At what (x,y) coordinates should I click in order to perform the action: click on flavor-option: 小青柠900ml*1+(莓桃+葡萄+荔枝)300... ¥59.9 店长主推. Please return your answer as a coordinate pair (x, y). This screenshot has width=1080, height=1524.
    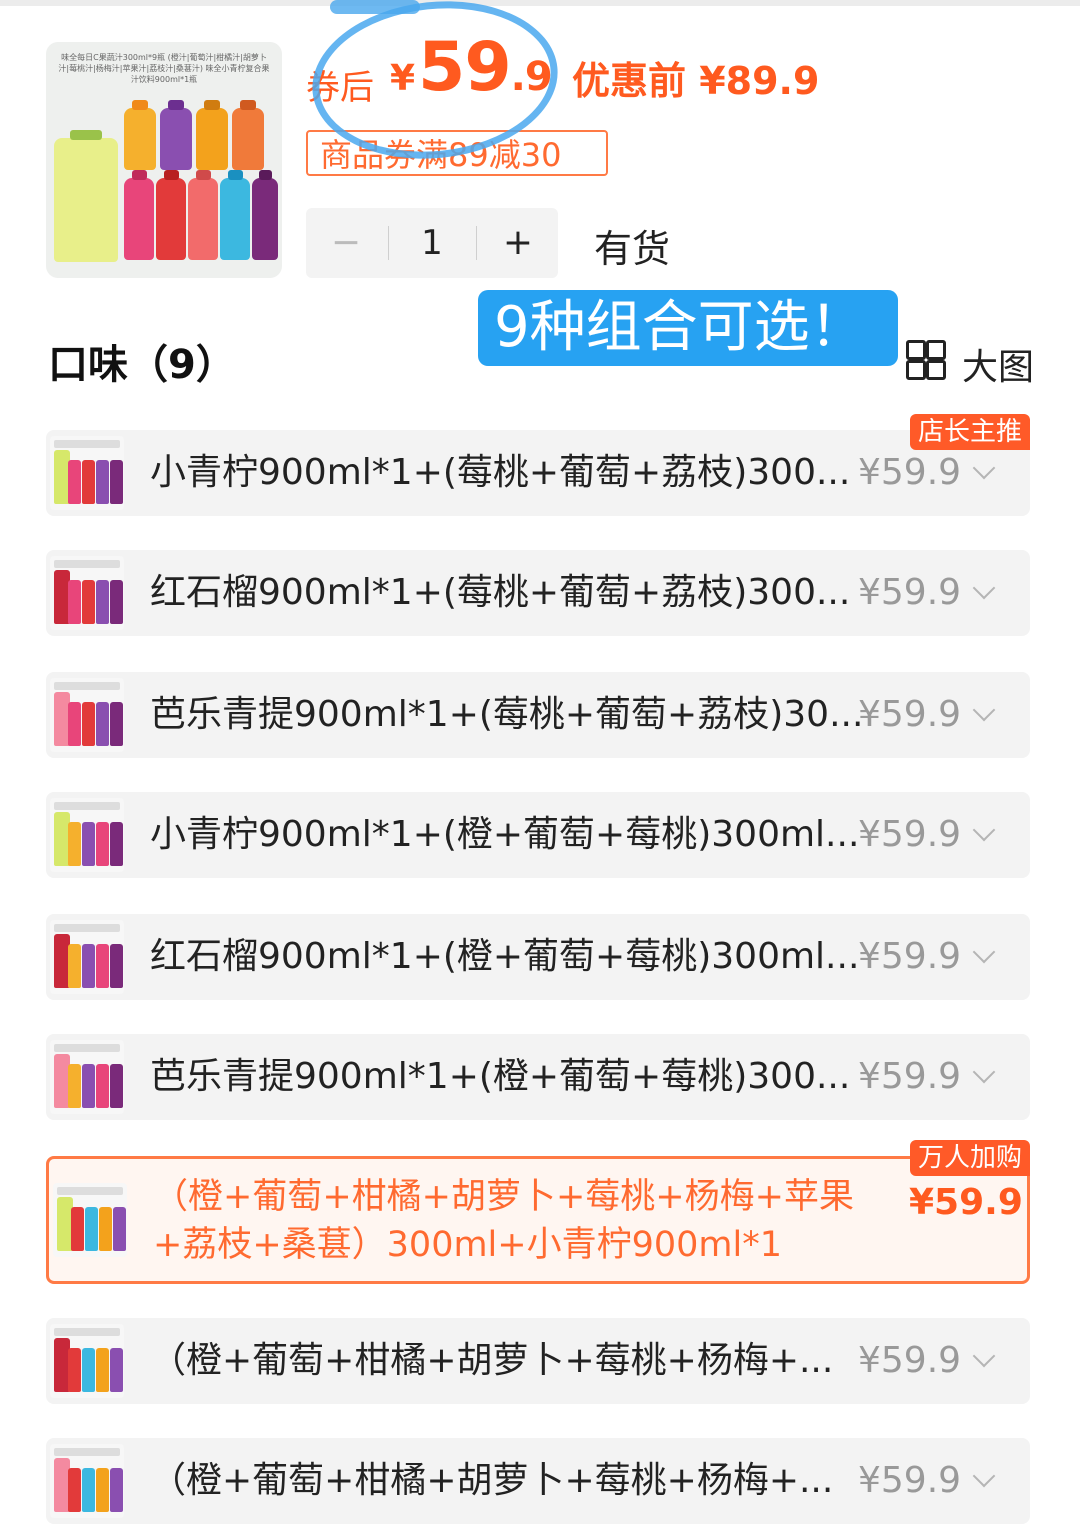
    Looking at the image, I should click on (538, 465).